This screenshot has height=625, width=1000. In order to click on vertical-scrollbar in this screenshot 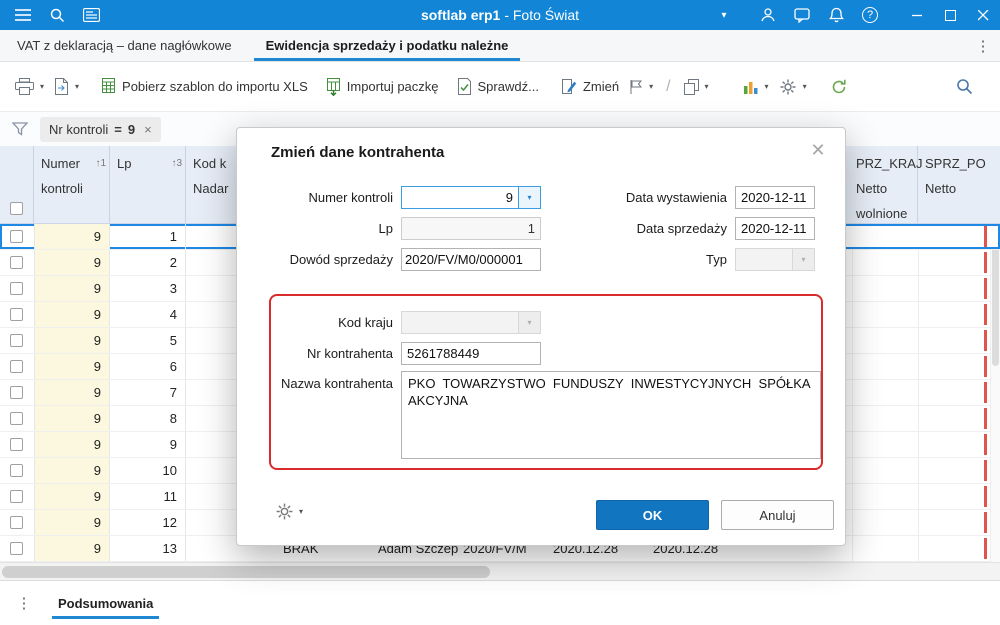, I will do `click(995, 393)`.